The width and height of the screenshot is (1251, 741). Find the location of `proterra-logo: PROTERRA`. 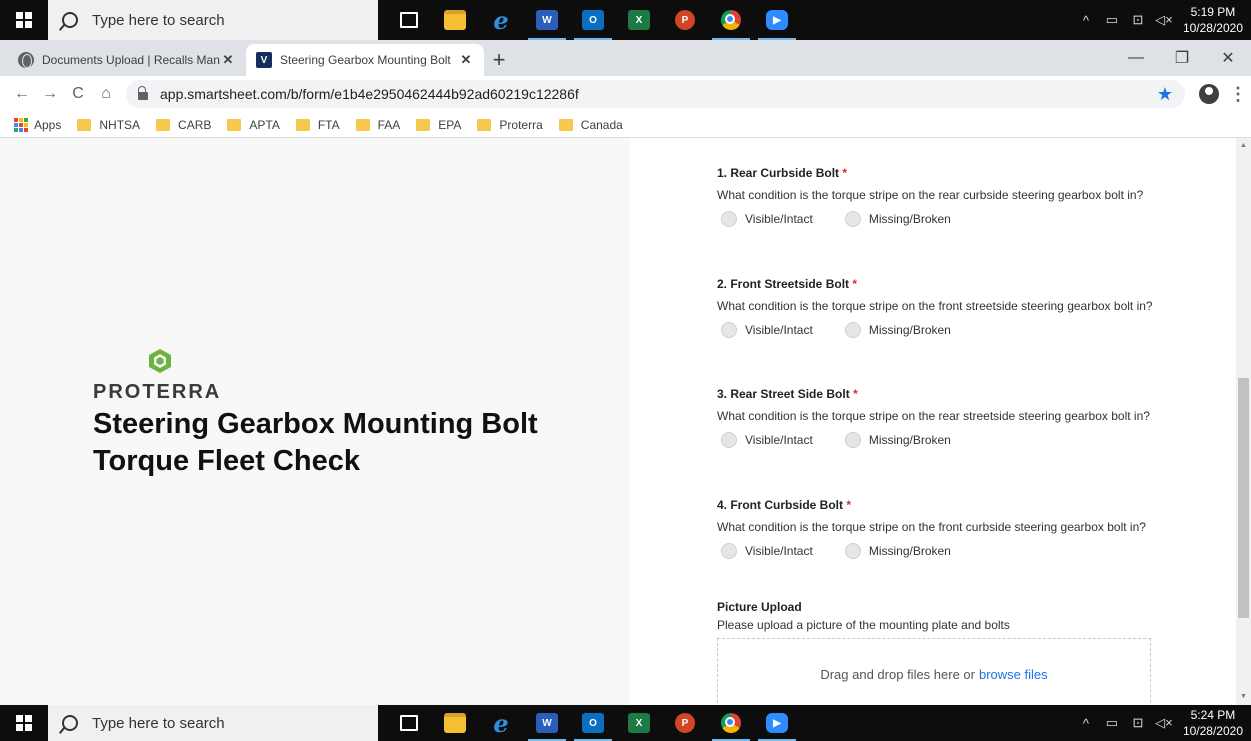

proterra-logo: PROTERRA is located at coordinates (168, 376).